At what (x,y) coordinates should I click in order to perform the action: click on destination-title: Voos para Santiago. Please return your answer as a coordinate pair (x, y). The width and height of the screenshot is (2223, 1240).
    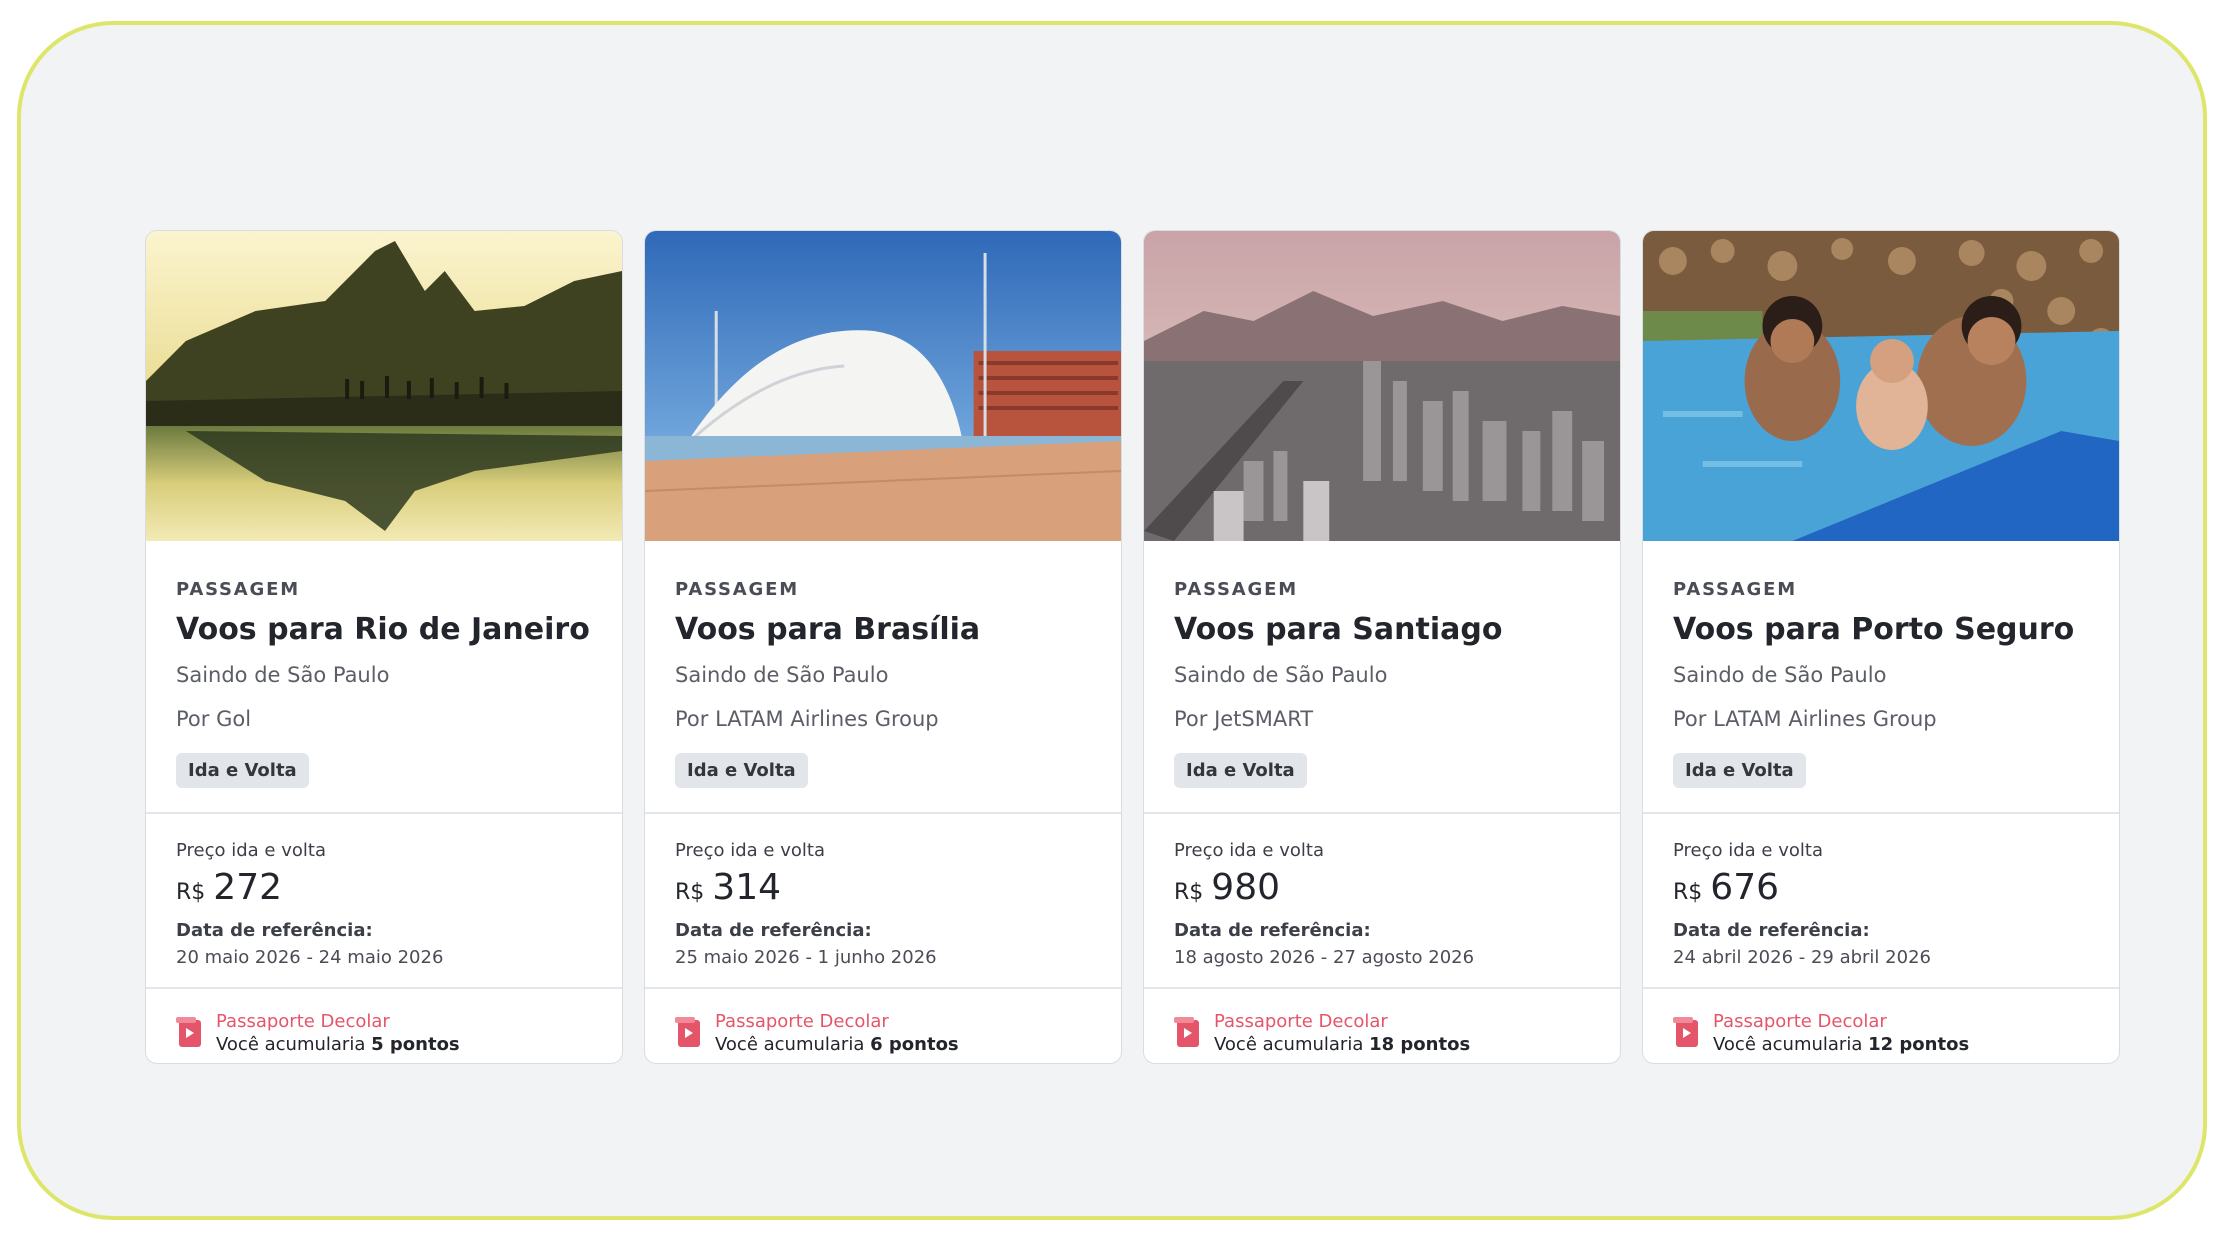
    Looking at the image, I should click on (1382, 629).